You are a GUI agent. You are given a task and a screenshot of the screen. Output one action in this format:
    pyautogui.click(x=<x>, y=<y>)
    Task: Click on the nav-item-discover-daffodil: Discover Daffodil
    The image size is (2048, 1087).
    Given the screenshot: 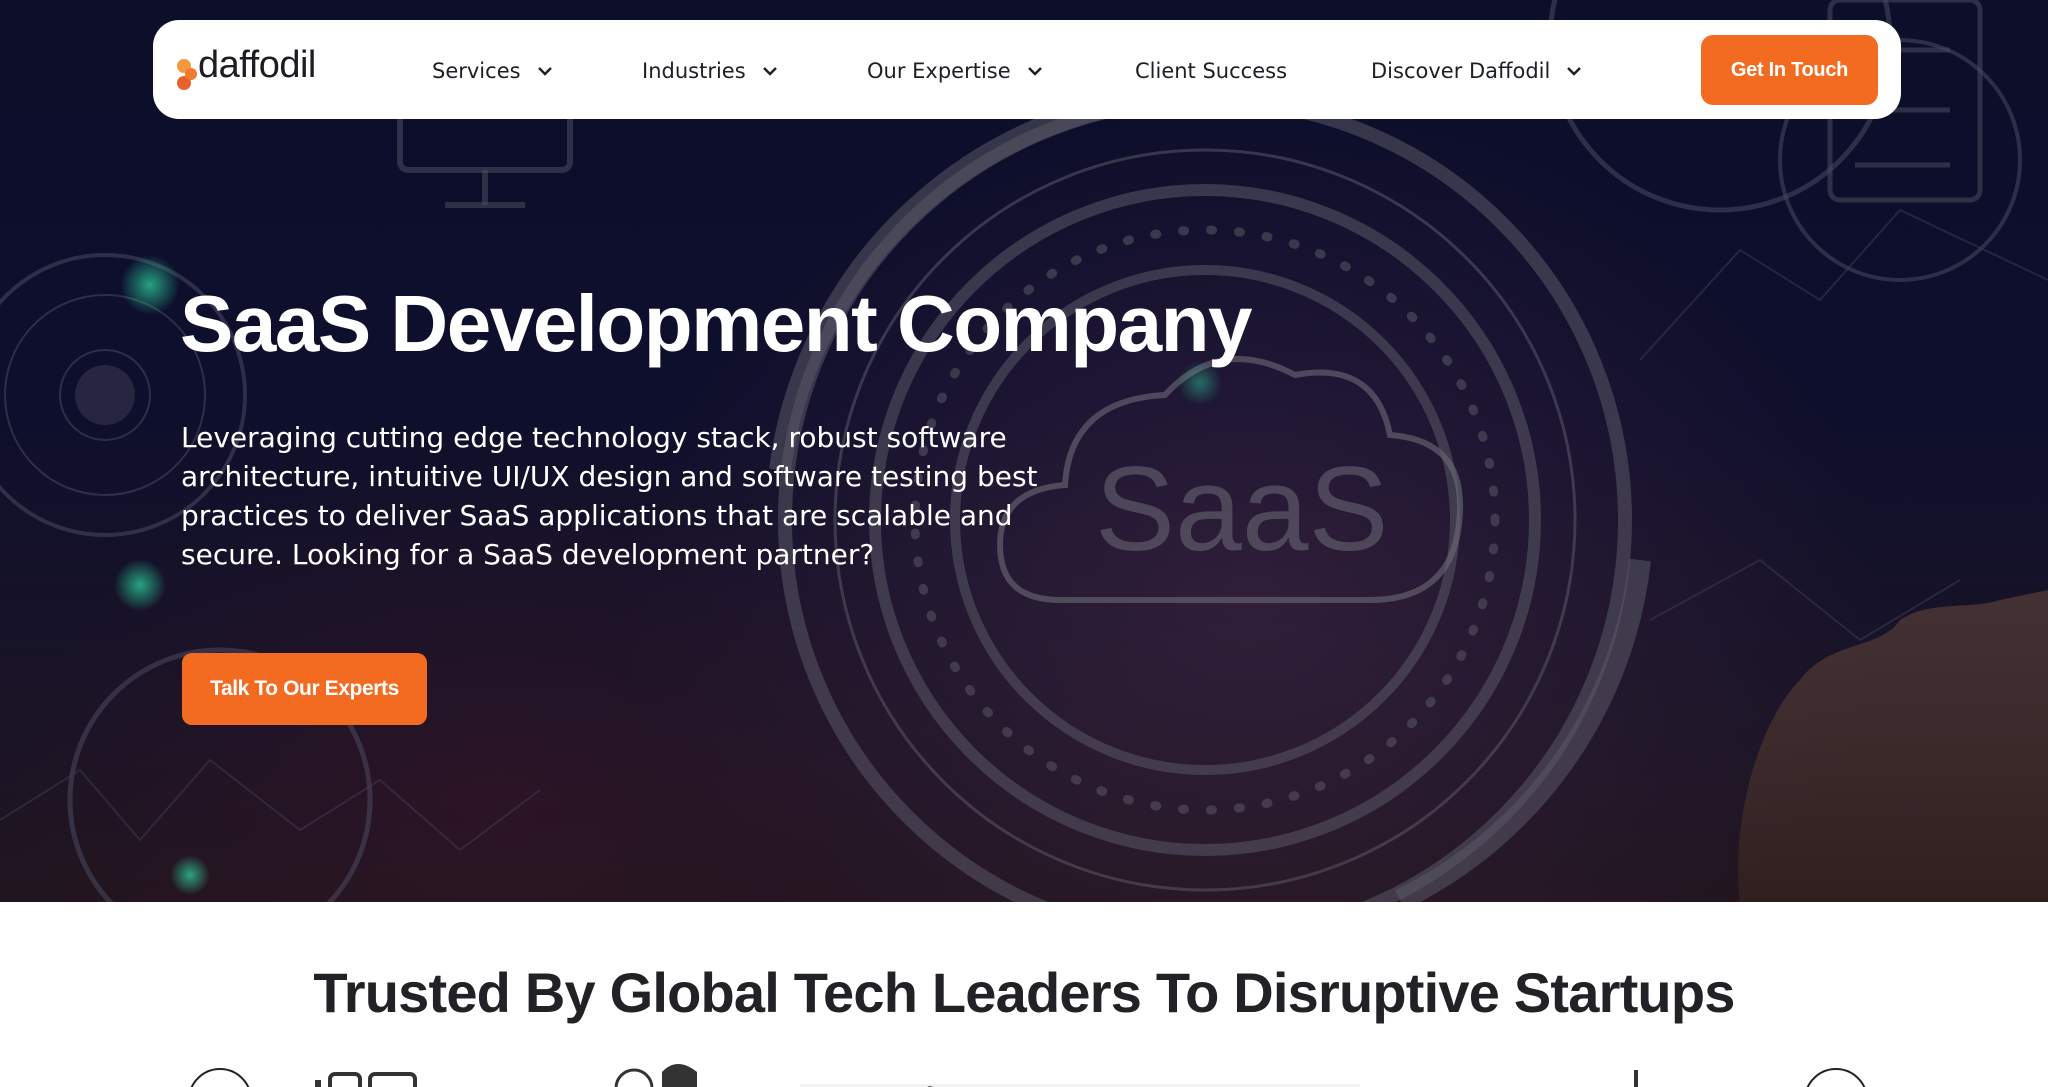 What is the action you would take?
    pyautogui.click(x=1476, y=71)
    